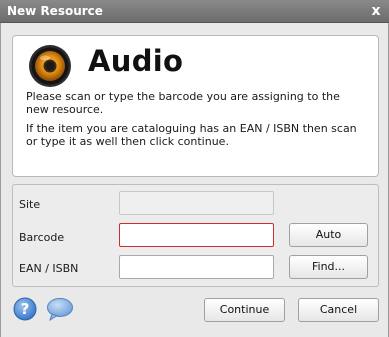 The image size is (389, 337). Describe the element at coordinates (376, 11) in the screenshot. I see `close-button: x` at that location.